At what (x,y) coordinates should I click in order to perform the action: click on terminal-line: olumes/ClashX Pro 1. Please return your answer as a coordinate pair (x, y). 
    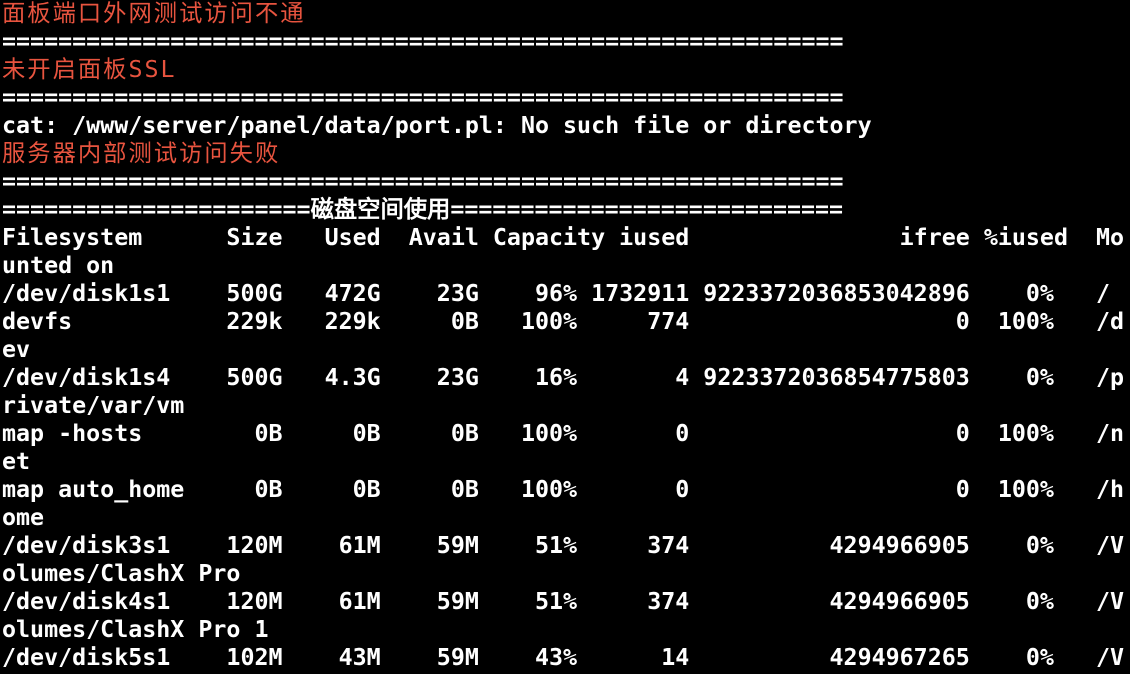
    Looking at the image, I should click on (135, 629).